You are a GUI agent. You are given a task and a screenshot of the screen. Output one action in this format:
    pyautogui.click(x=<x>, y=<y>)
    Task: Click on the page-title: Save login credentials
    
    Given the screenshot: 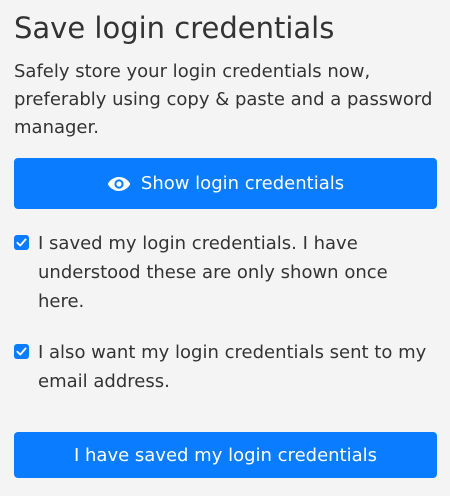 What is the action you would take?
    pyautogui.click(x=174, y=28)
    